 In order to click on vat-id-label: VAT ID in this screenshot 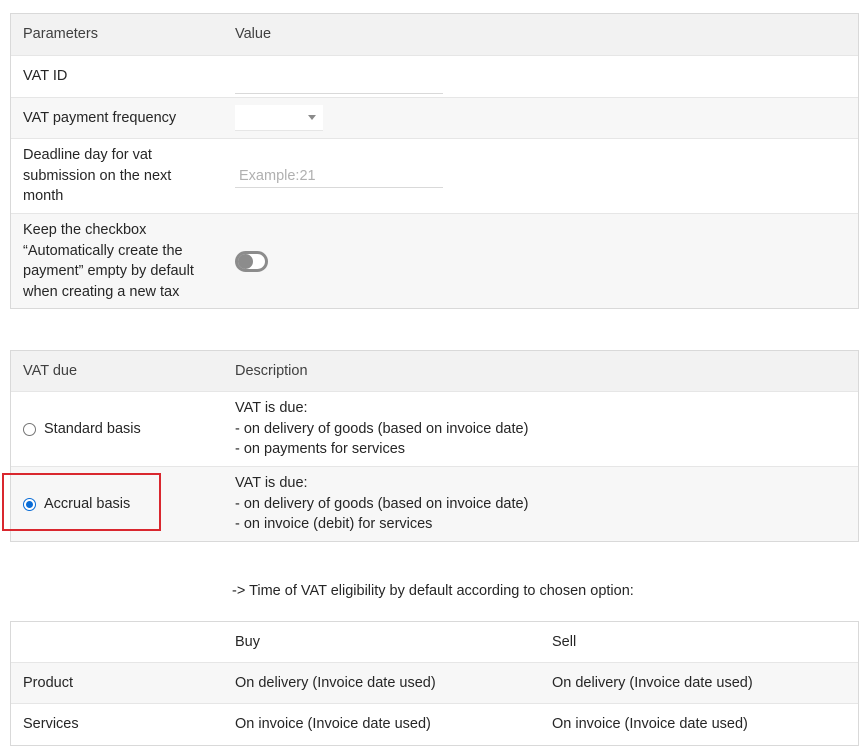, I will do `click(45, 76)`.